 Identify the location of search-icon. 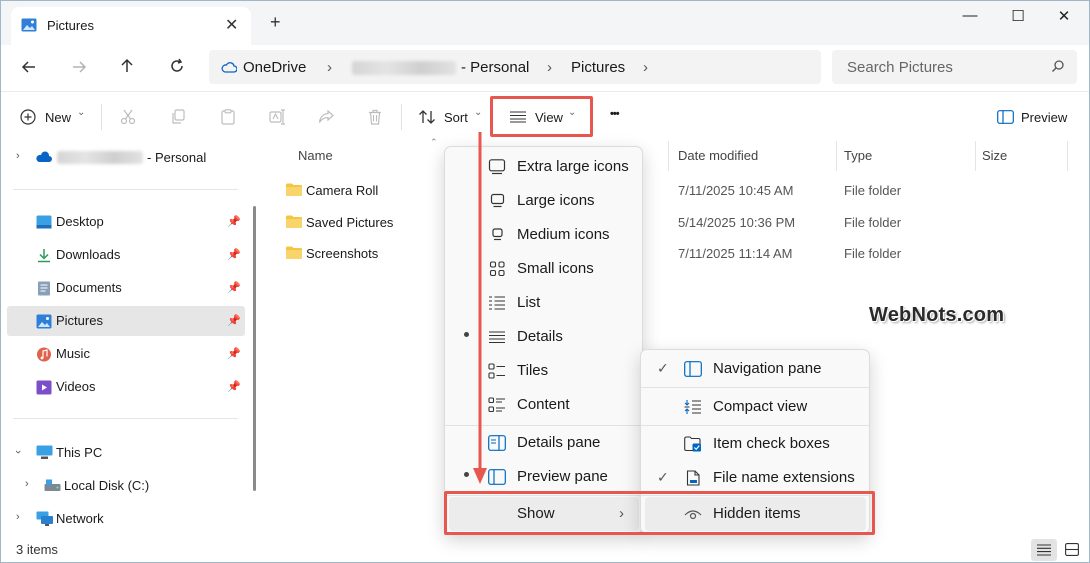
(1058, 66).